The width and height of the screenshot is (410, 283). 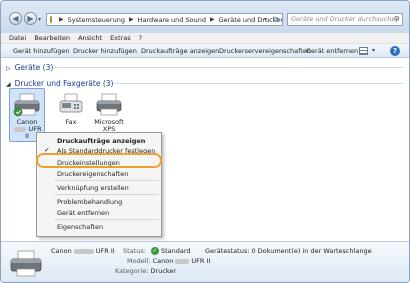 What do you see at coordinates (201, 261) in the screenshot?
I see `model-value-b: UFR II` at bounding box center [201, 261].